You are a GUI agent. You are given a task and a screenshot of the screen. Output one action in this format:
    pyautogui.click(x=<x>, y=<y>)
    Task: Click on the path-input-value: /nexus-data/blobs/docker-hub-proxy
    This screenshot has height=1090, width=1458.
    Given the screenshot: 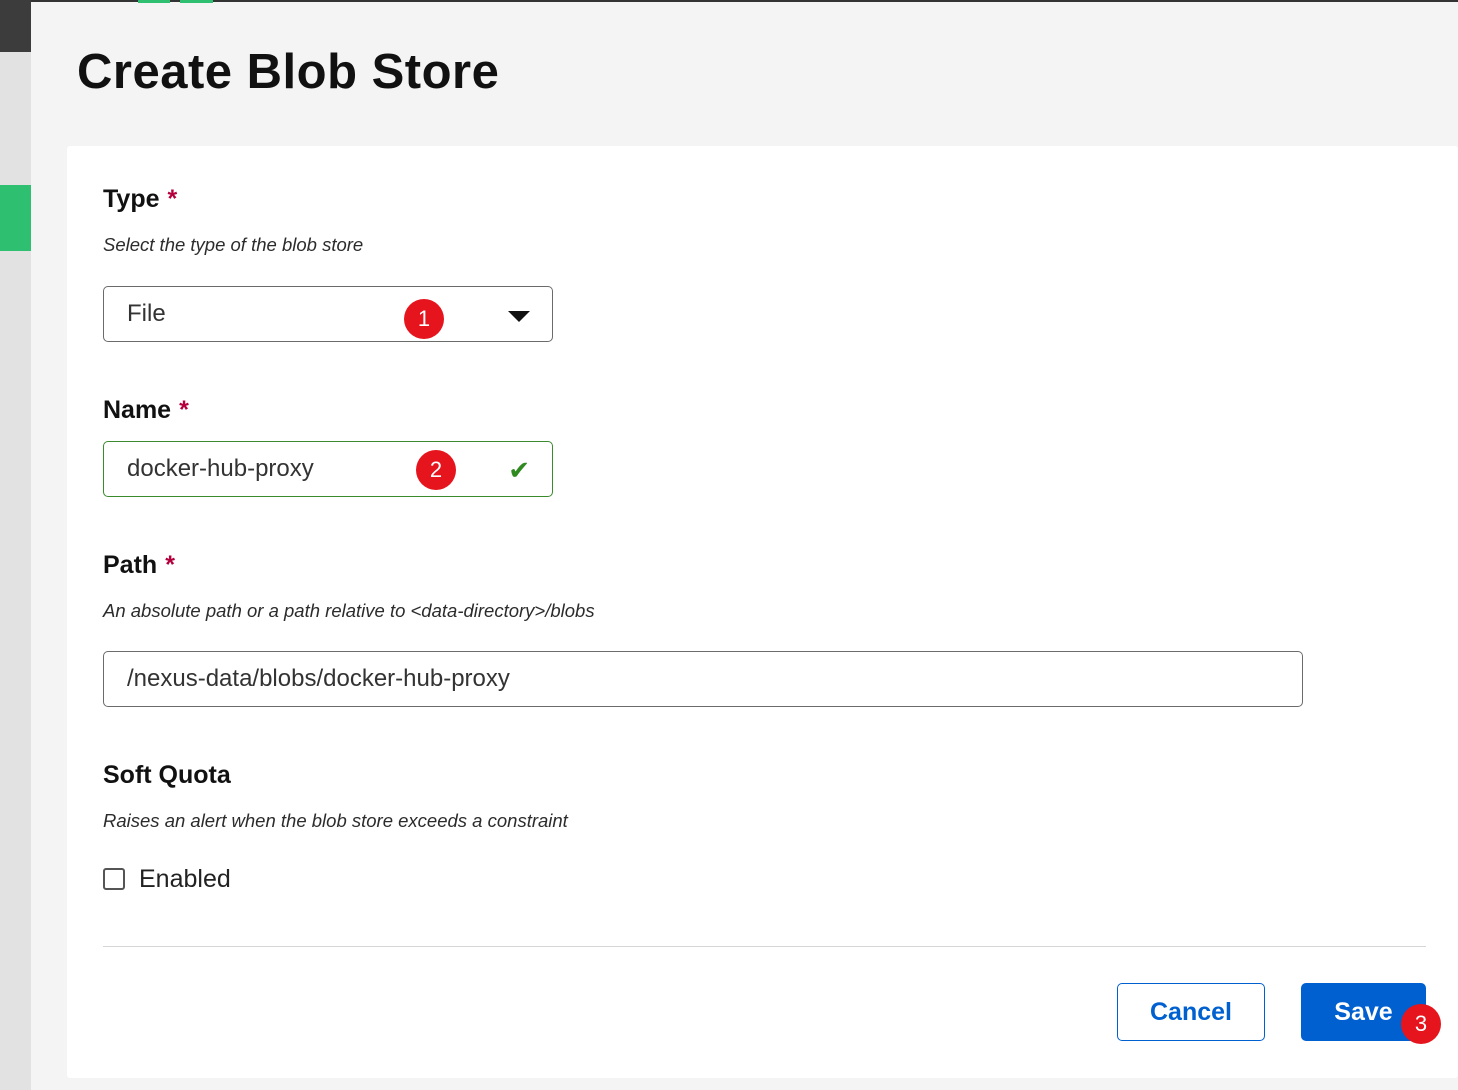 What is the action you would take?
    pyautogui.click(x=318, y=678)
    